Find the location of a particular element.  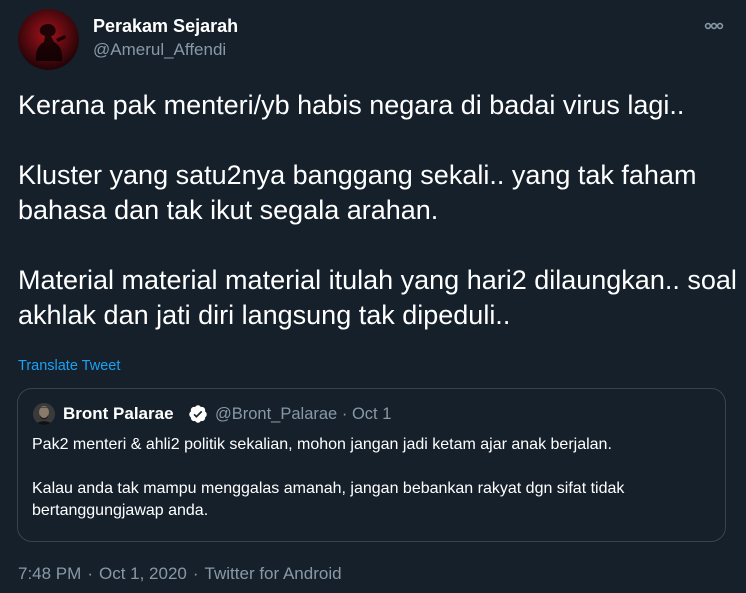

more-options-button is located at coordinates (714, 26).